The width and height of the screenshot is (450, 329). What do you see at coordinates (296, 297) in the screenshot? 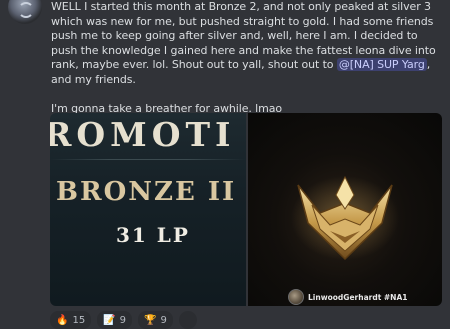
I see `player-avatar-icon` at bounding box center [296, 297].